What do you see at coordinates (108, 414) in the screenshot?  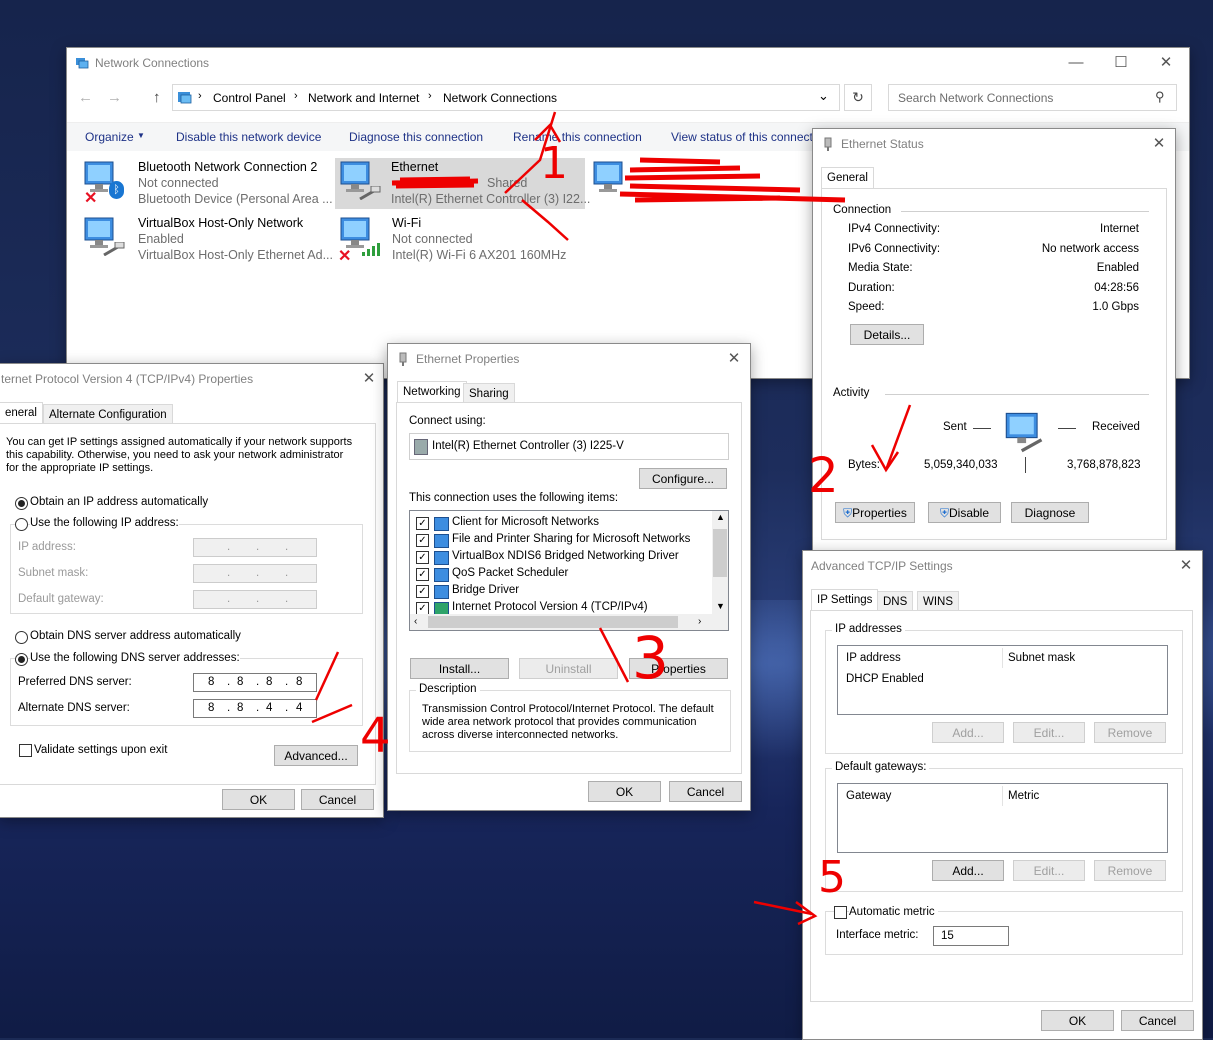 I see `tab-alternate-configuration: Alternate Configuration` at bounding box center [108, 414].